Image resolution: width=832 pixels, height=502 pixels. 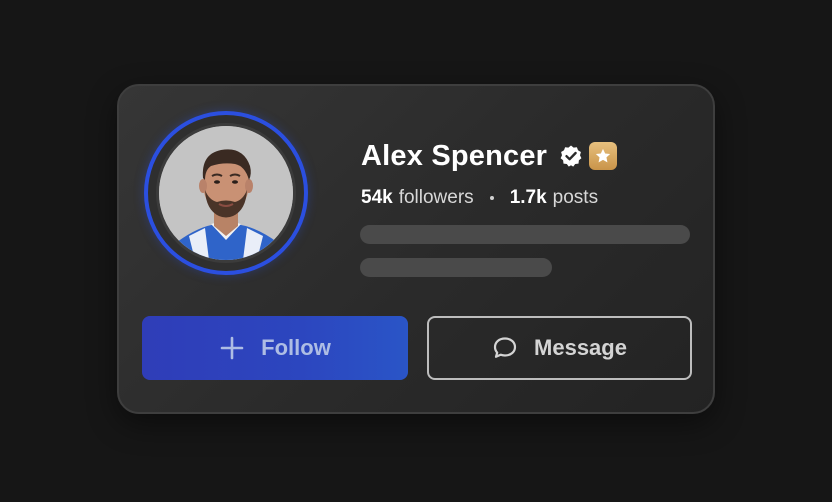 I want to click on verified-check-icon, so click(x=571, y=156).